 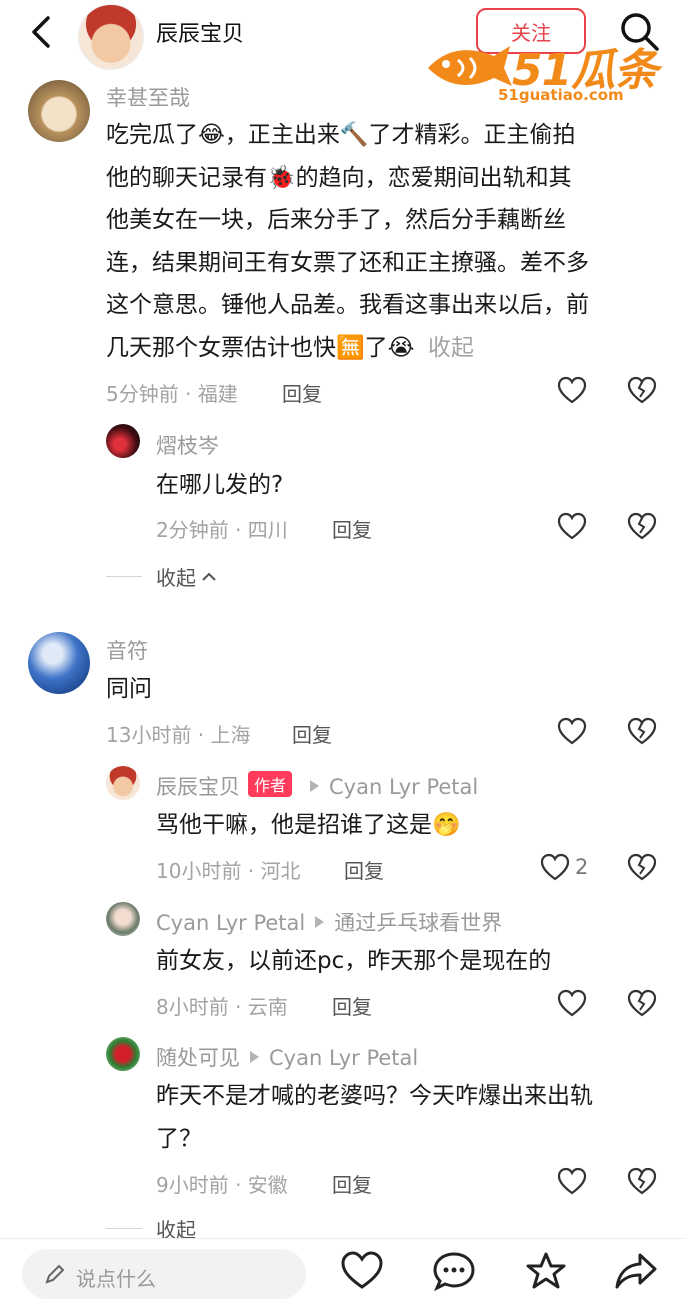 What do you see at coordinates (176, 578) in the screenshot?
I see `collapse-label: 收起` at bounding box center [176, 578].